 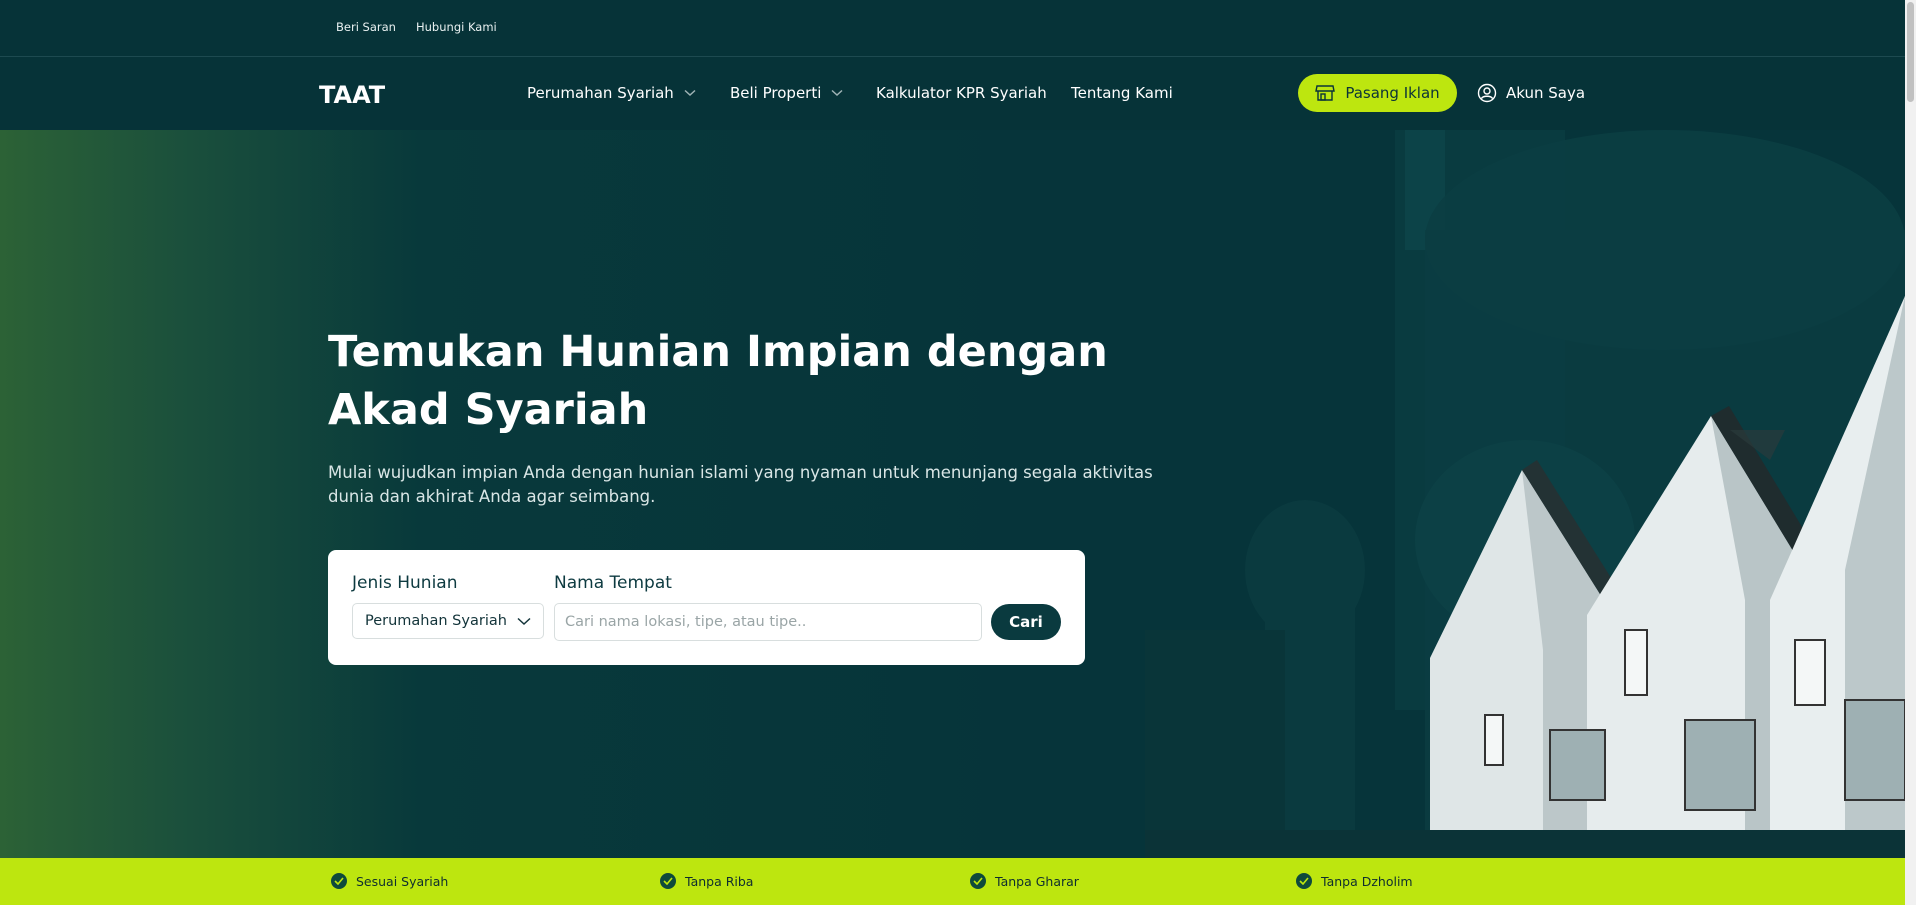 I want to click on svg-text: TAAT, so click(x=352, y=94).